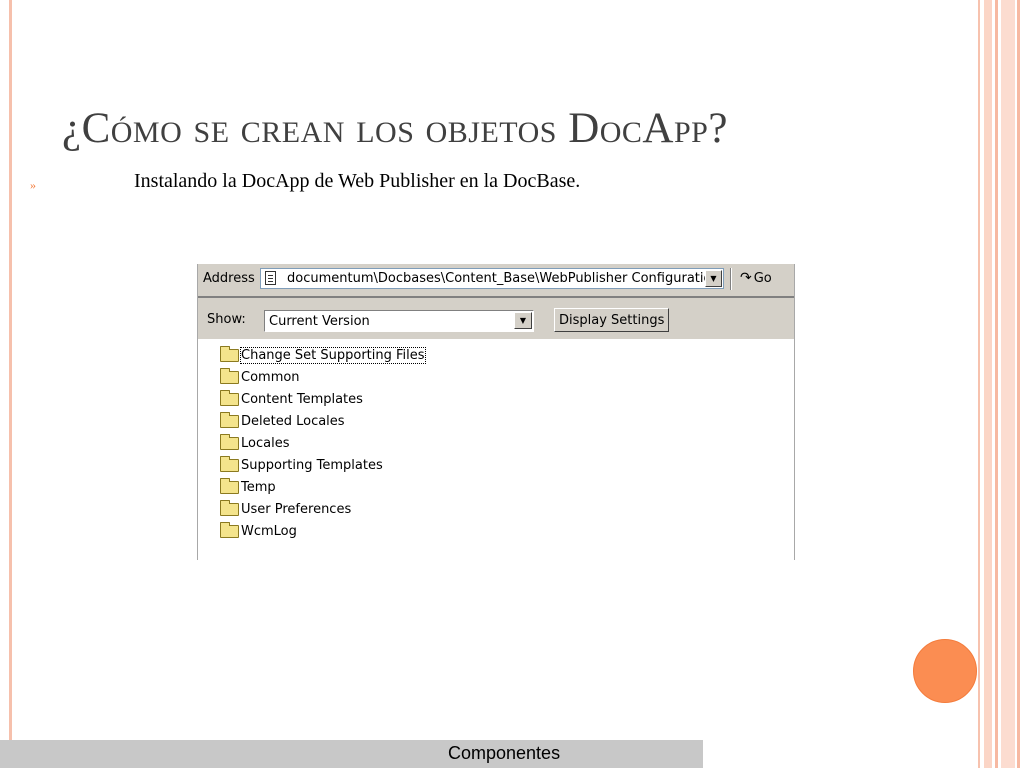  I want to click on folder-item: User Preferences, so click(322, 509).